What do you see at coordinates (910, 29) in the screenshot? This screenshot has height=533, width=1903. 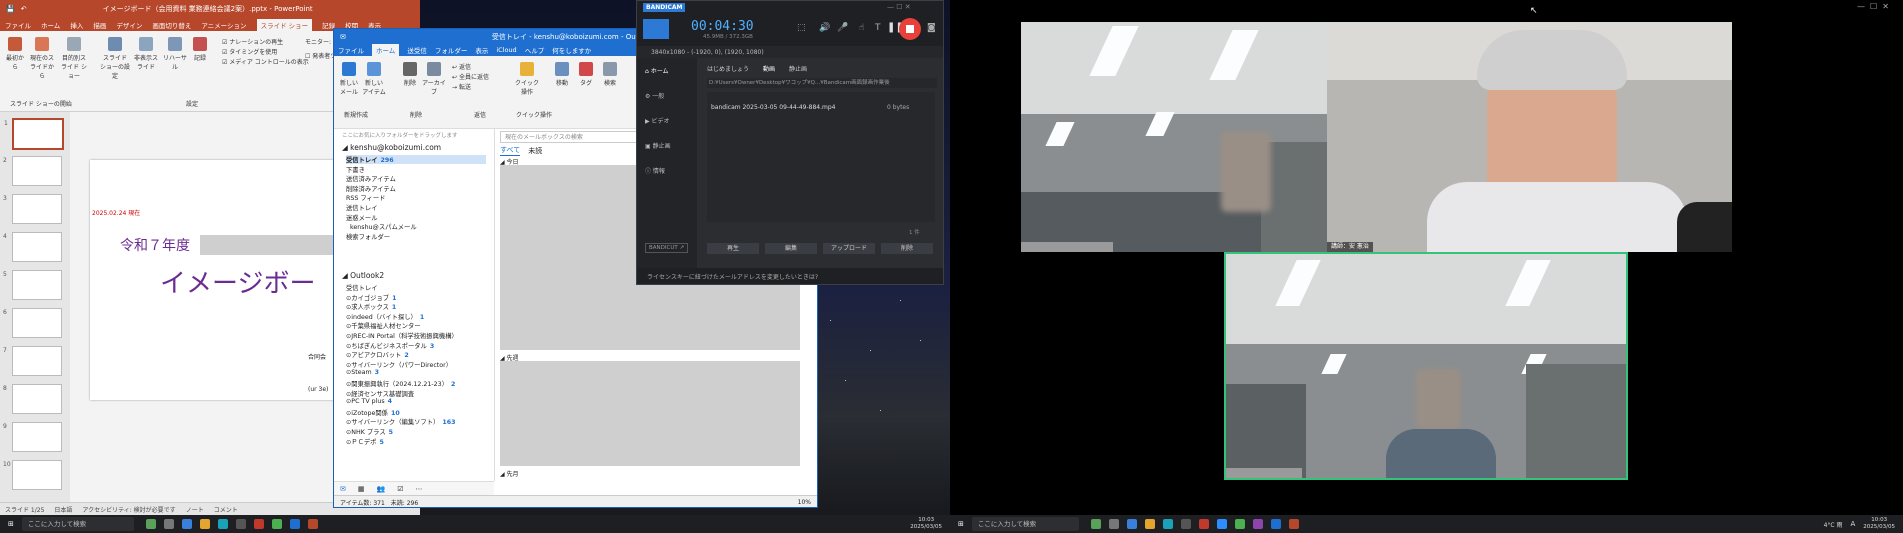 I see `stop-record-button` at bounding box center [910, 29].